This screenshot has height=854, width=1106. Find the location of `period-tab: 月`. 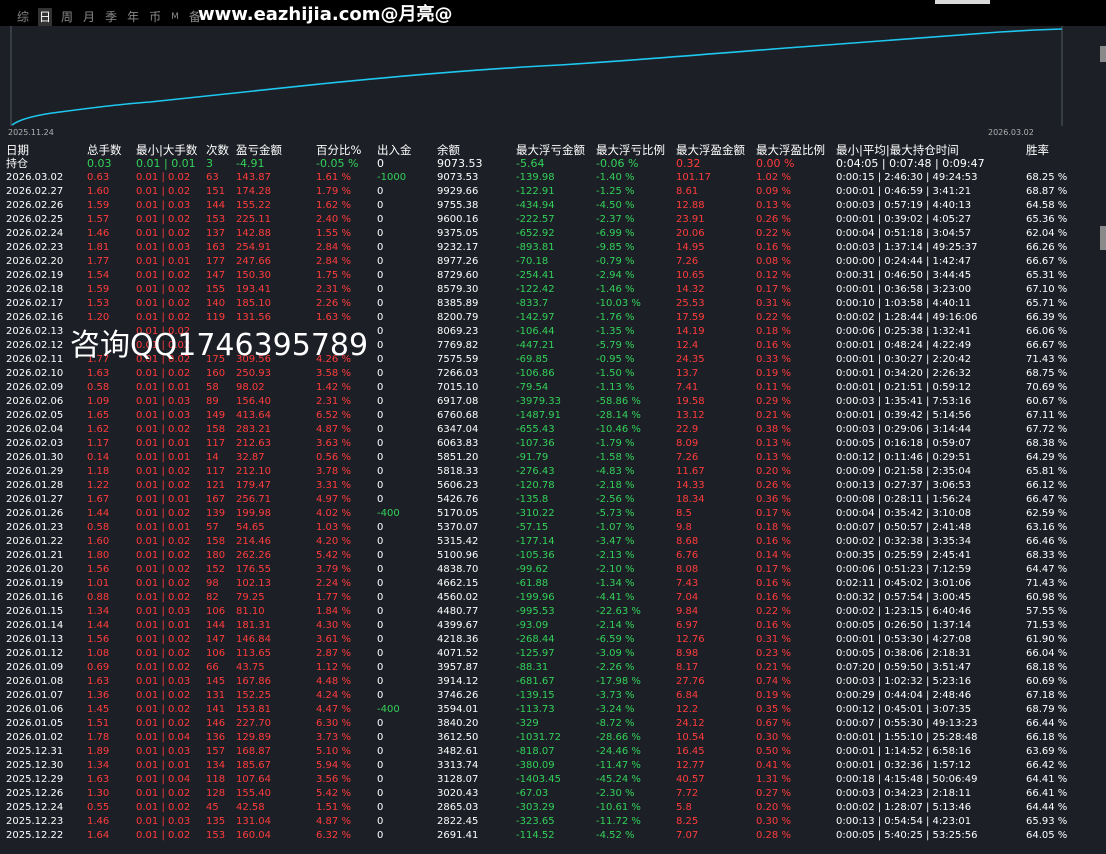

period-tab: 月 is located at coordinates (89, 17).